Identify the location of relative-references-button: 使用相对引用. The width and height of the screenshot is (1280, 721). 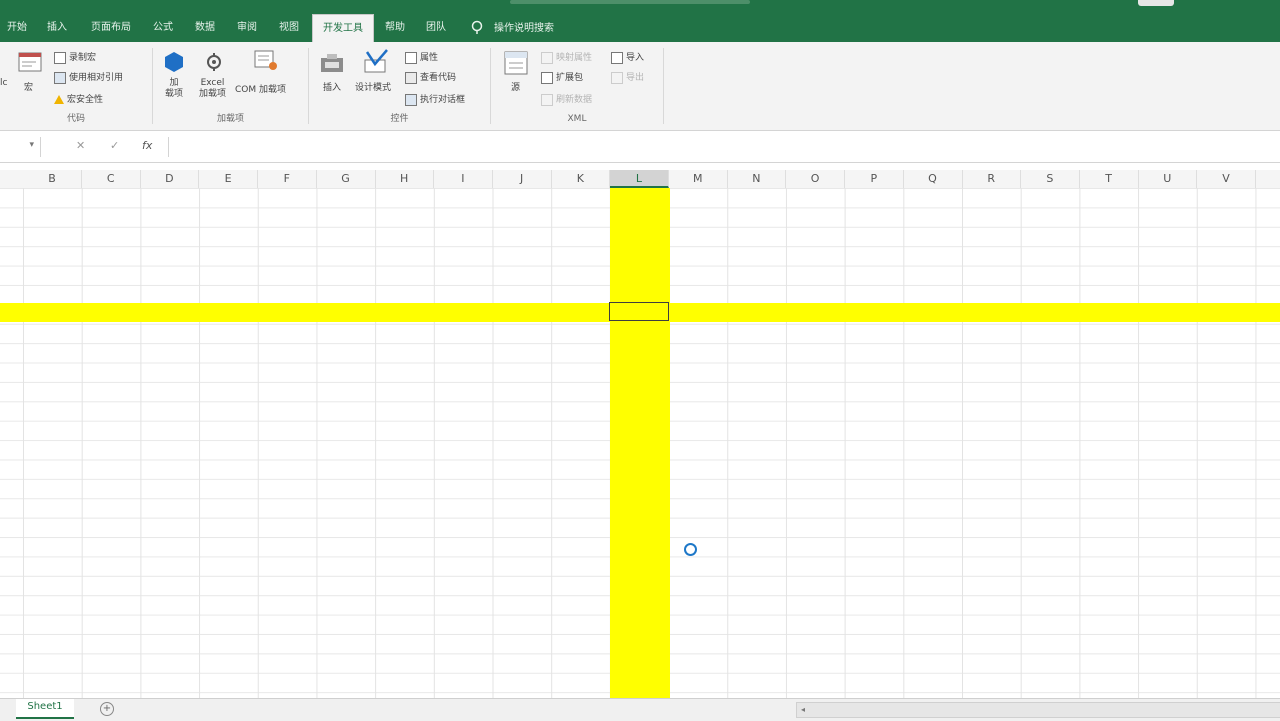
(88, 77).